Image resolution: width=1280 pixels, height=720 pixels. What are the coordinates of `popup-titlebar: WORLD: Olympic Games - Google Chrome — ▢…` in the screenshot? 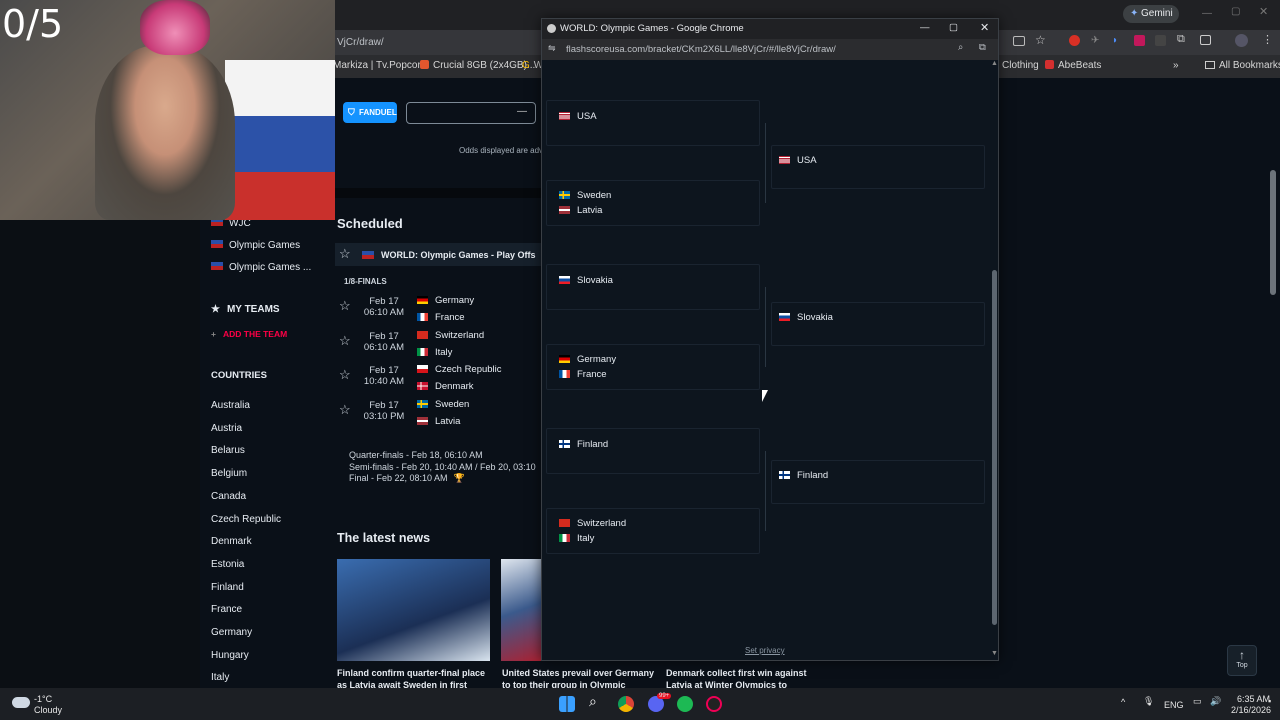 It's located at (770, 29).